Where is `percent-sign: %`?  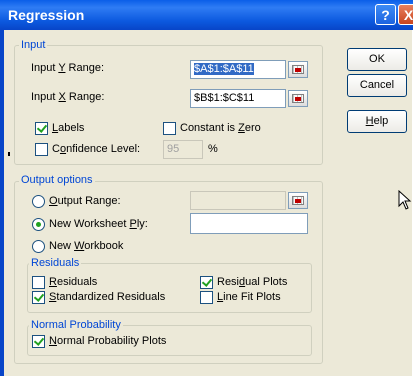
percent-sign: % is located at coordinates (213, 149).